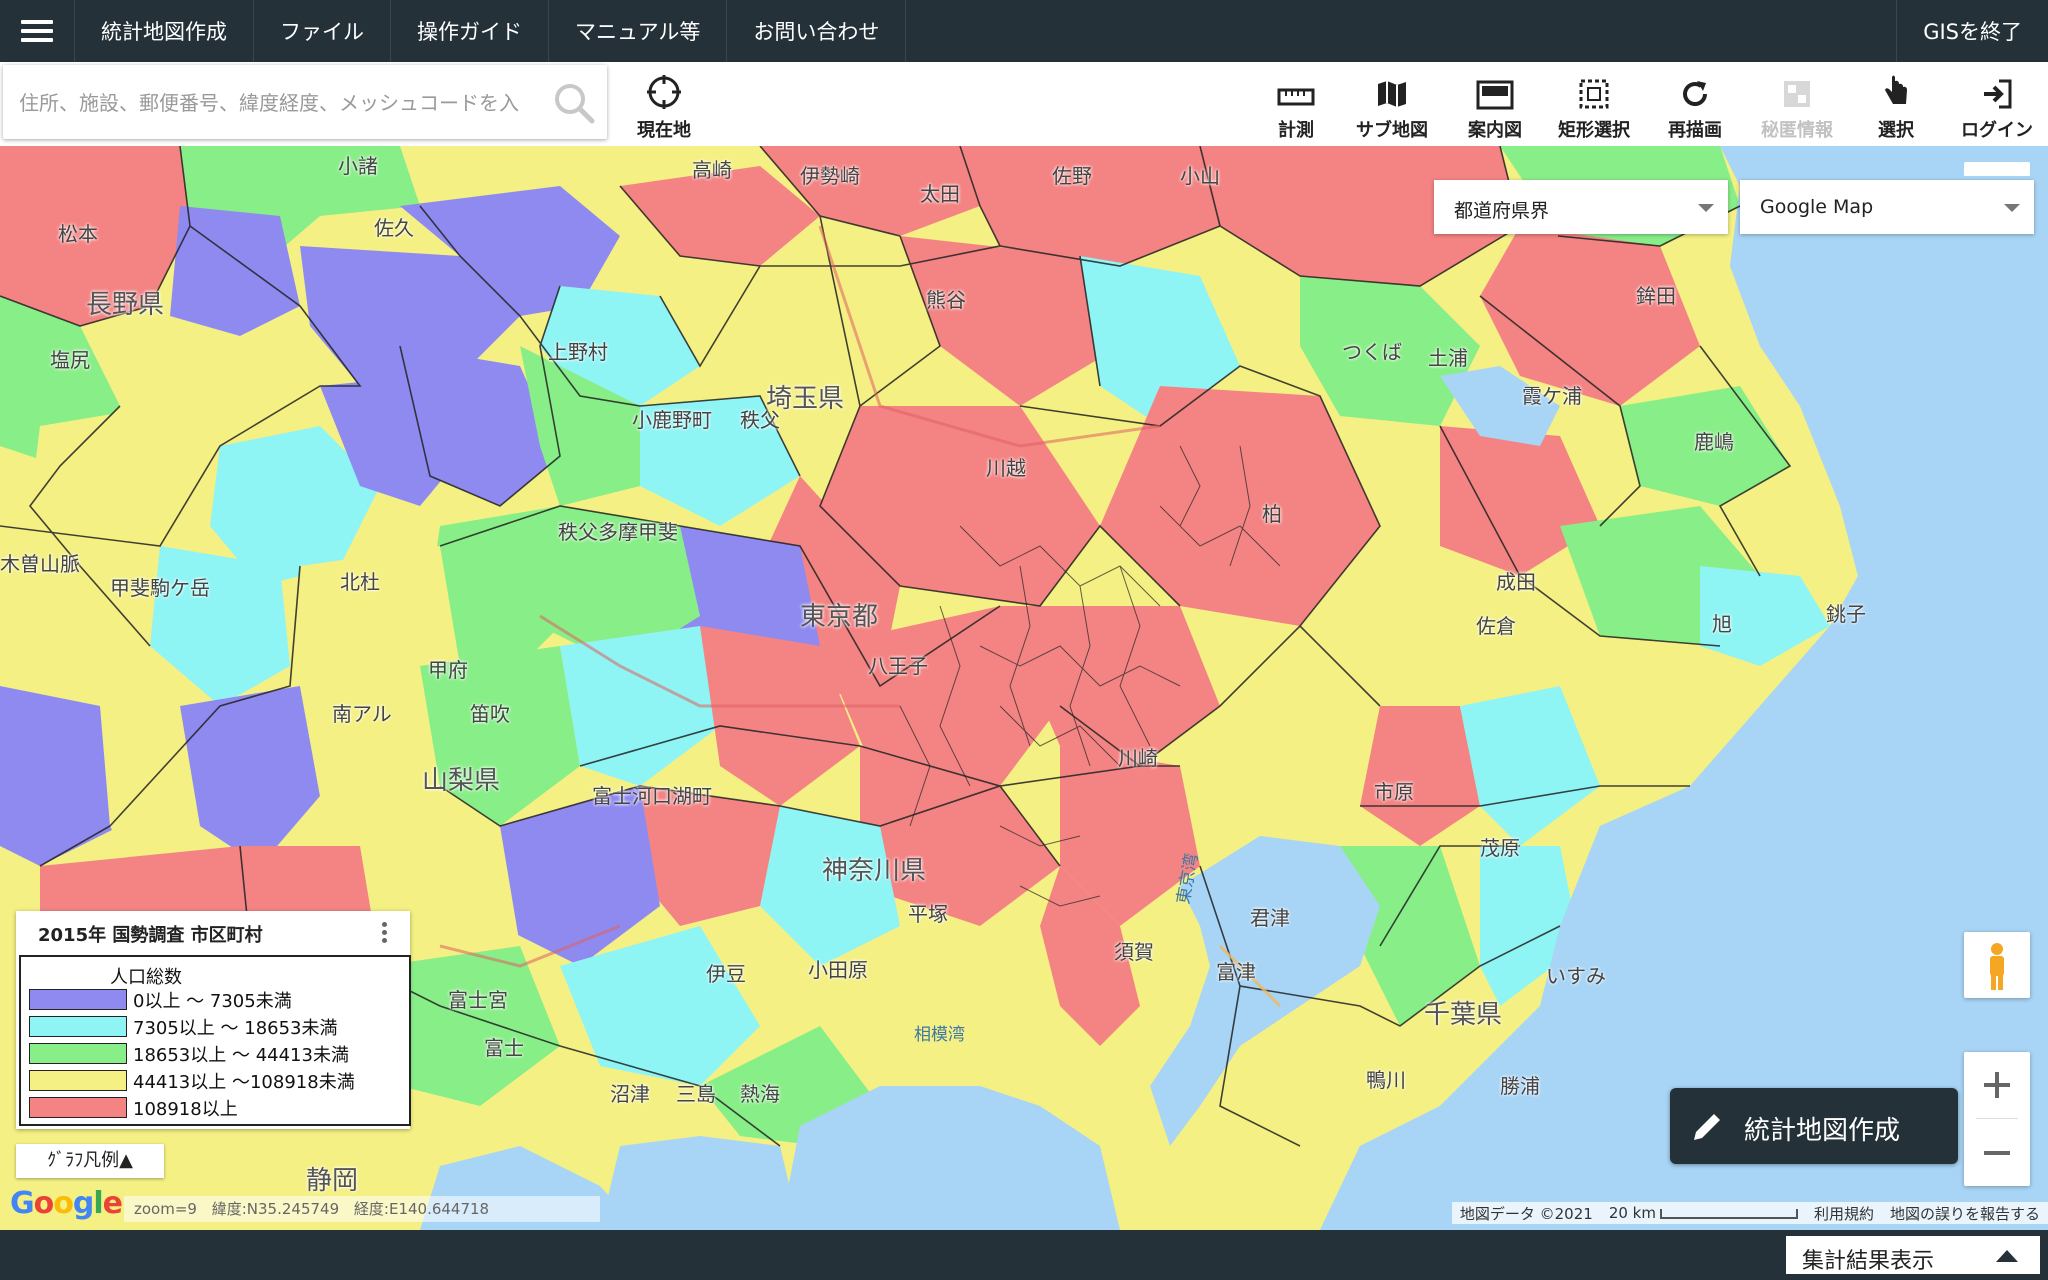 The width and height of the screenshot is (2048, 1280). What do you see at coordinates (1844, 1213) in the screenshot?
I see `terms-link: 利用規約` at bounding box center [1844, 1213].